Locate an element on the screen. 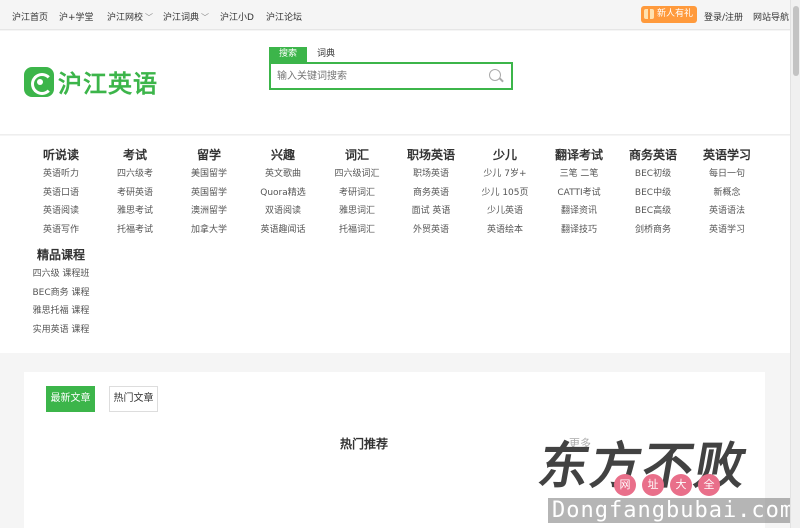 This screenshot has width=800, height=528. topnav-item-forum: 沪江论坛 is located at coordinates (284, 16).